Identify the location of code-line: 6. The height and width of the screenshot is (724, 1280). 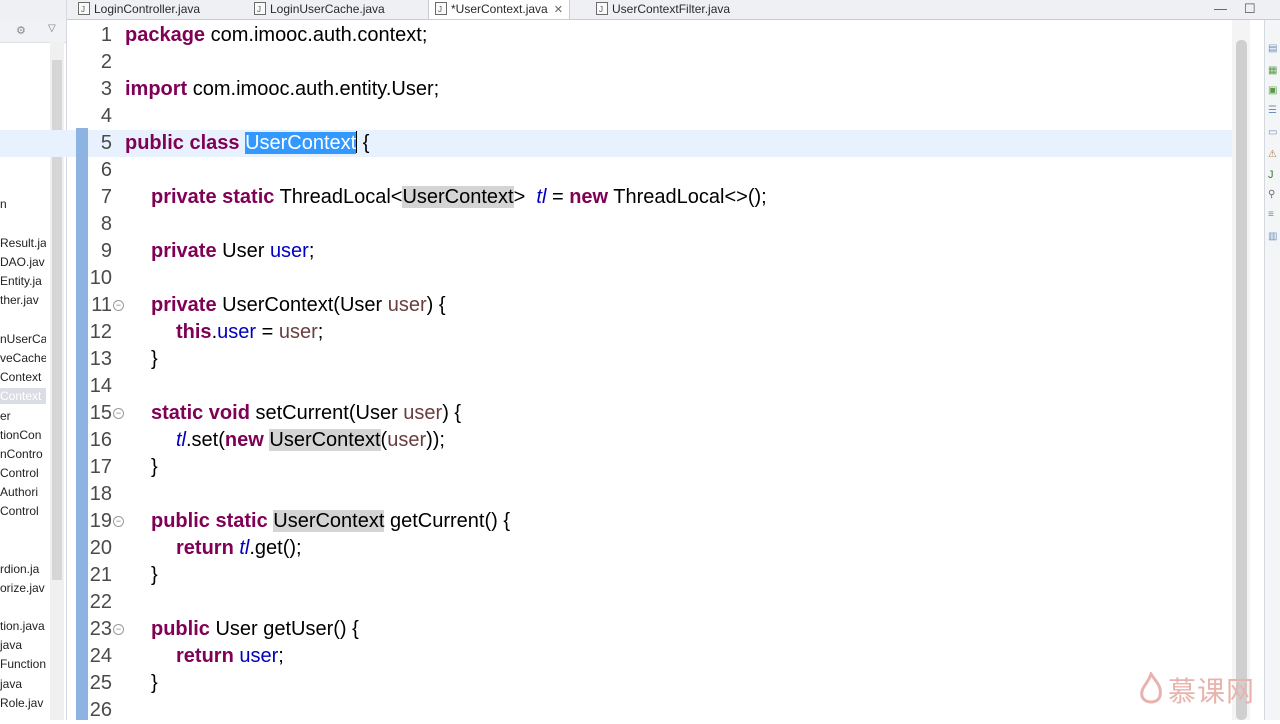
(616, 170).